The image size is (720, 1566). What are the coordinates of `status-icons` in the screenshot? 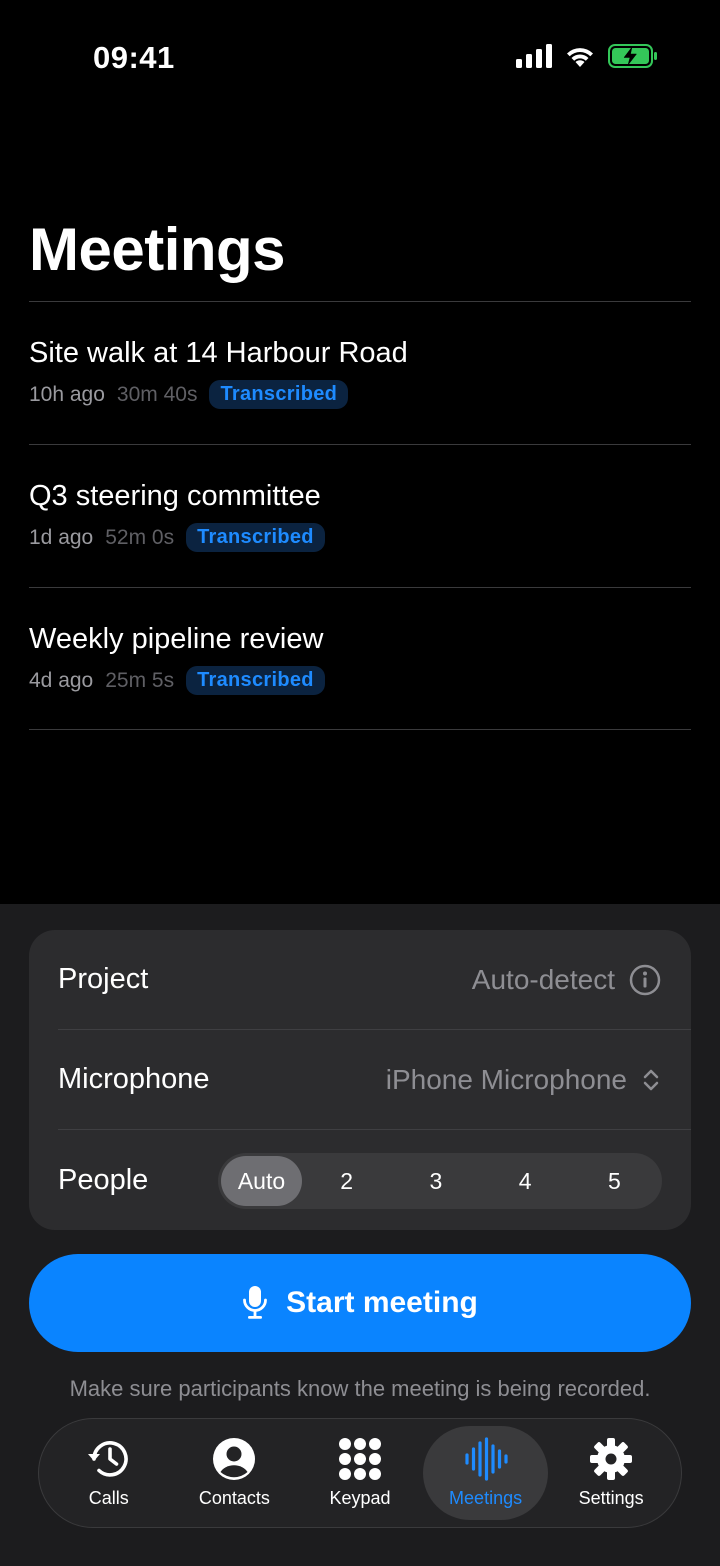 It's located at (587, 56).